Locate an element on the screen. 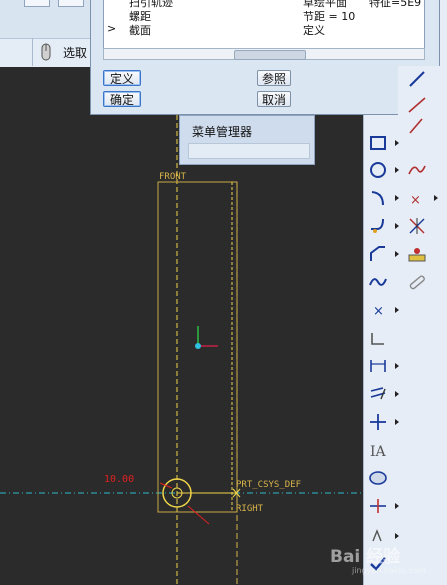 The width and height of the screenshot is (447, 585). svg-text: IA is located at coordinates (378, 452).